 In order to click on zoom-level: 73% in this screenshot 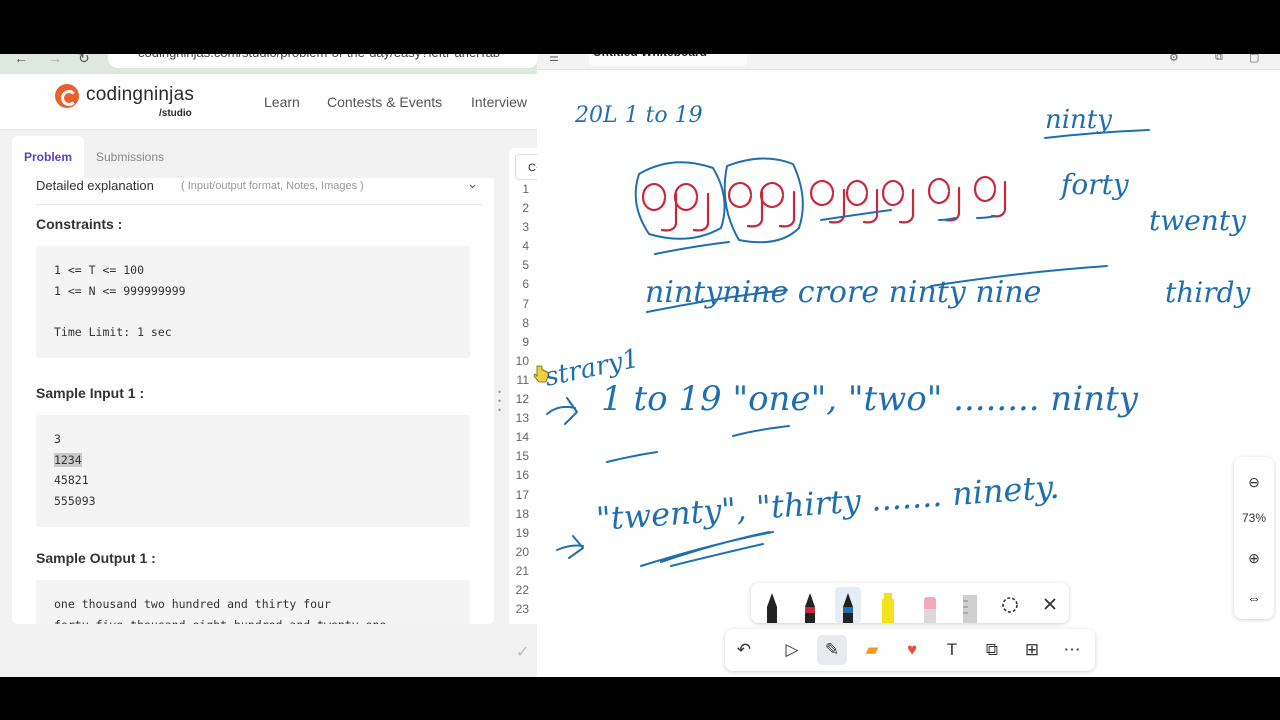, I will do `click(1254, 518)`.